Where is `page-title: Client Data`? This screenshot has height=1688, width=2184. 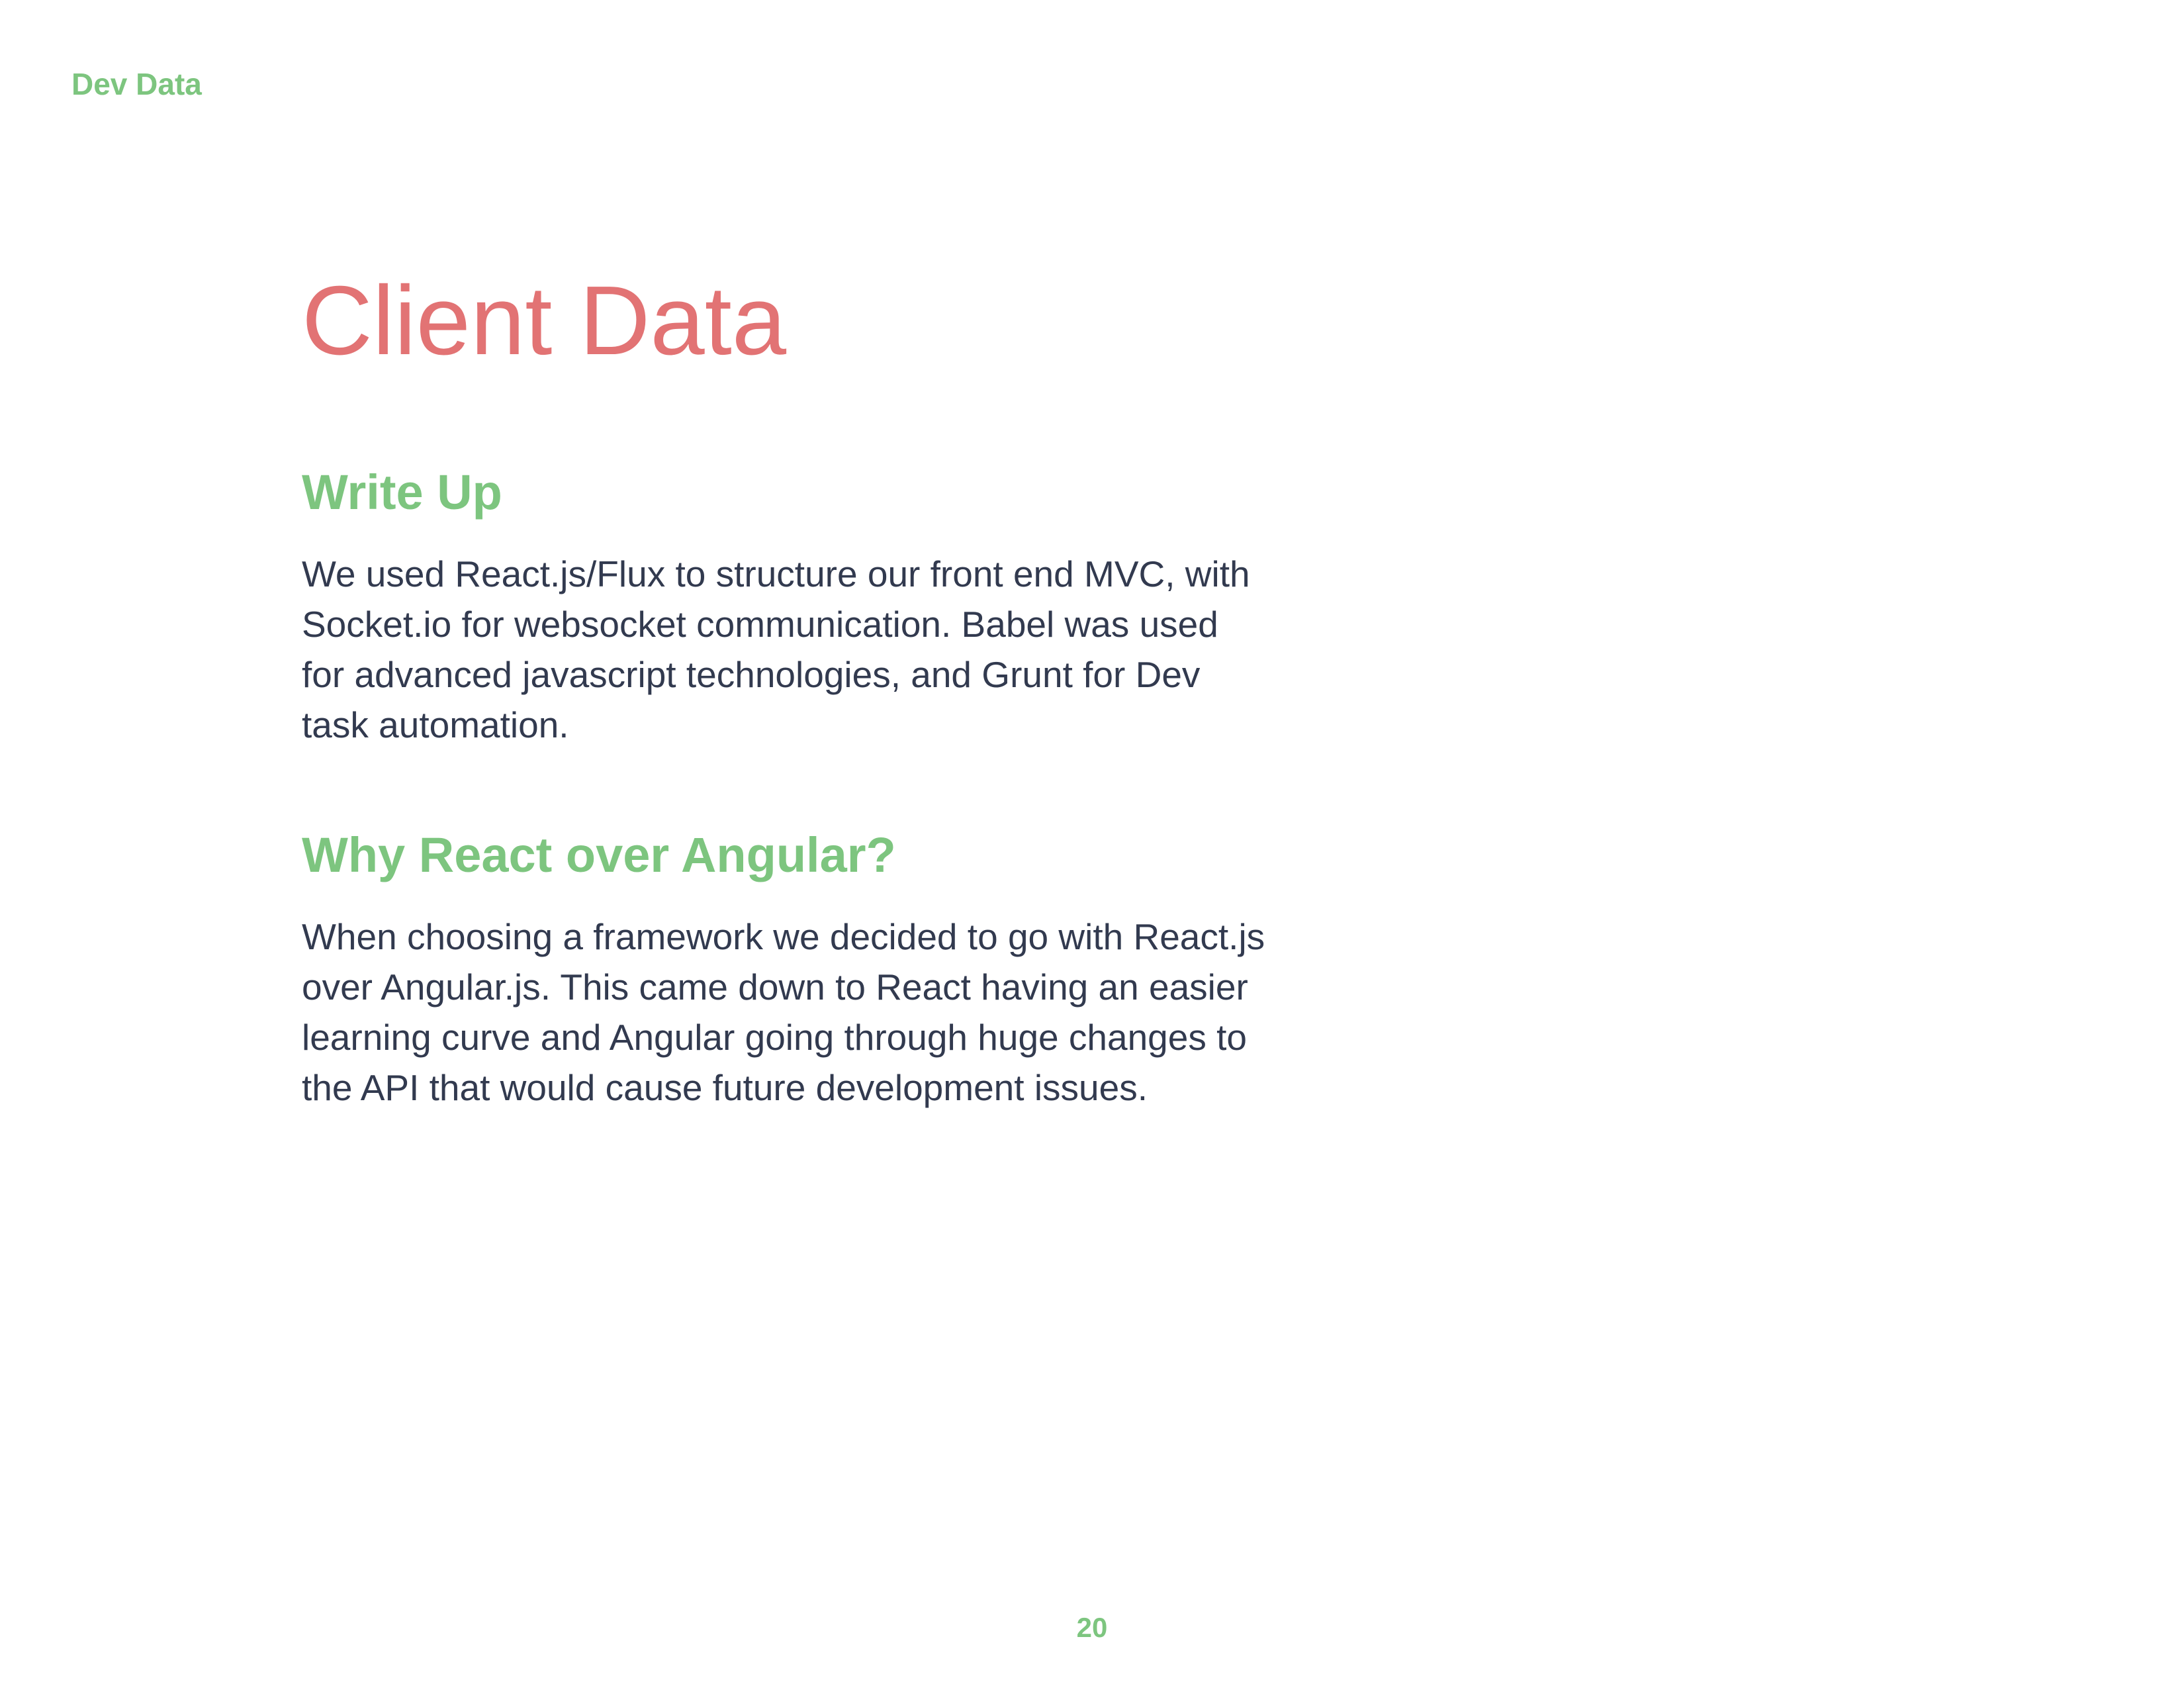
page-title: Client Data is located at coordinates (544, 320).